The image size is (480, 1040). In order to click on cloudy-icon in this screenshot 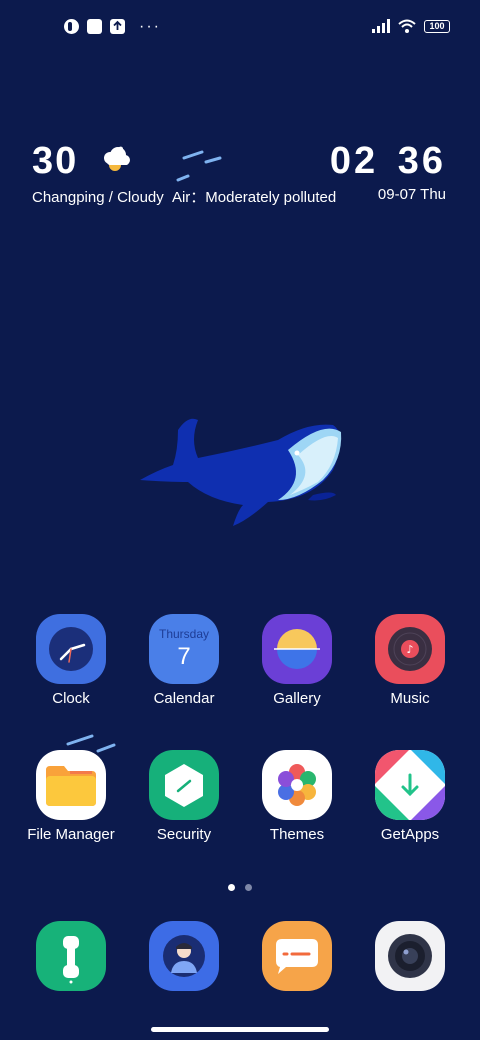, I will do `click(117, 159)`.